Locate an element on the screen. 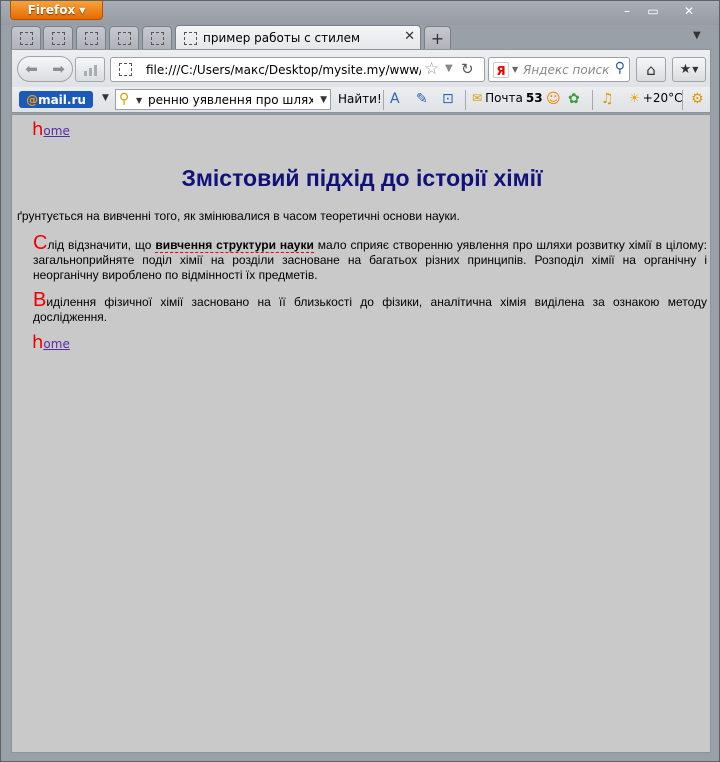 This screenshot has height=762, width=720. weather-widget: ☀ +20°C is located at coordinates (655, 98).